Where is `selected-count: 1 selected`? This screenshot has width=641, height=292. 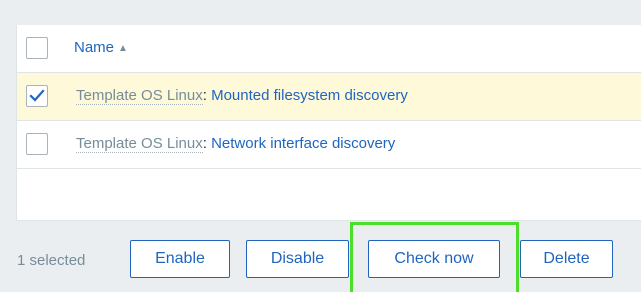
selected-count: 1 selected is located at coordinates (51, 260).